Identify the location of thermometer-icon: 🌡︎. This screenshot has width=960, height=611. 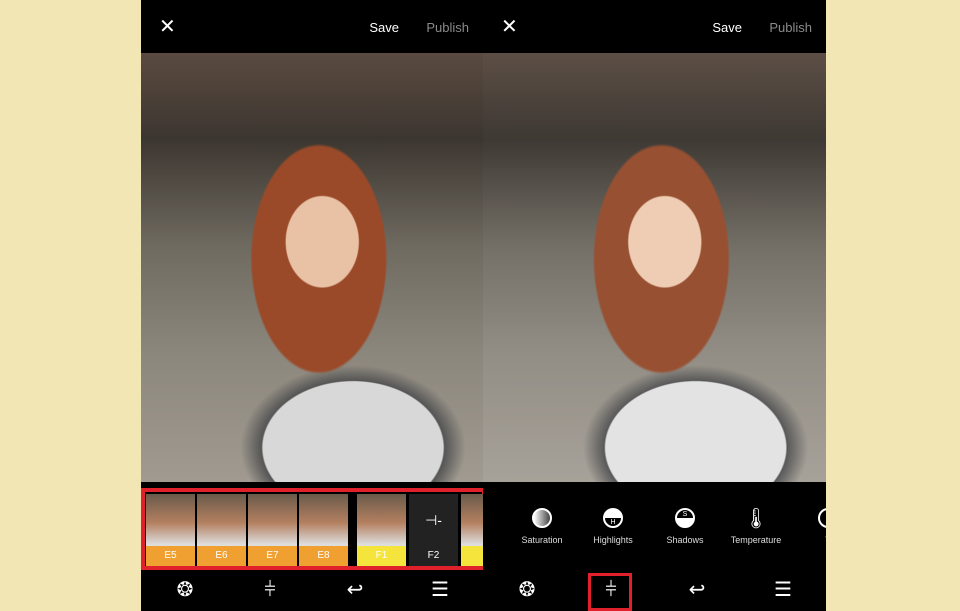
(756, 518).